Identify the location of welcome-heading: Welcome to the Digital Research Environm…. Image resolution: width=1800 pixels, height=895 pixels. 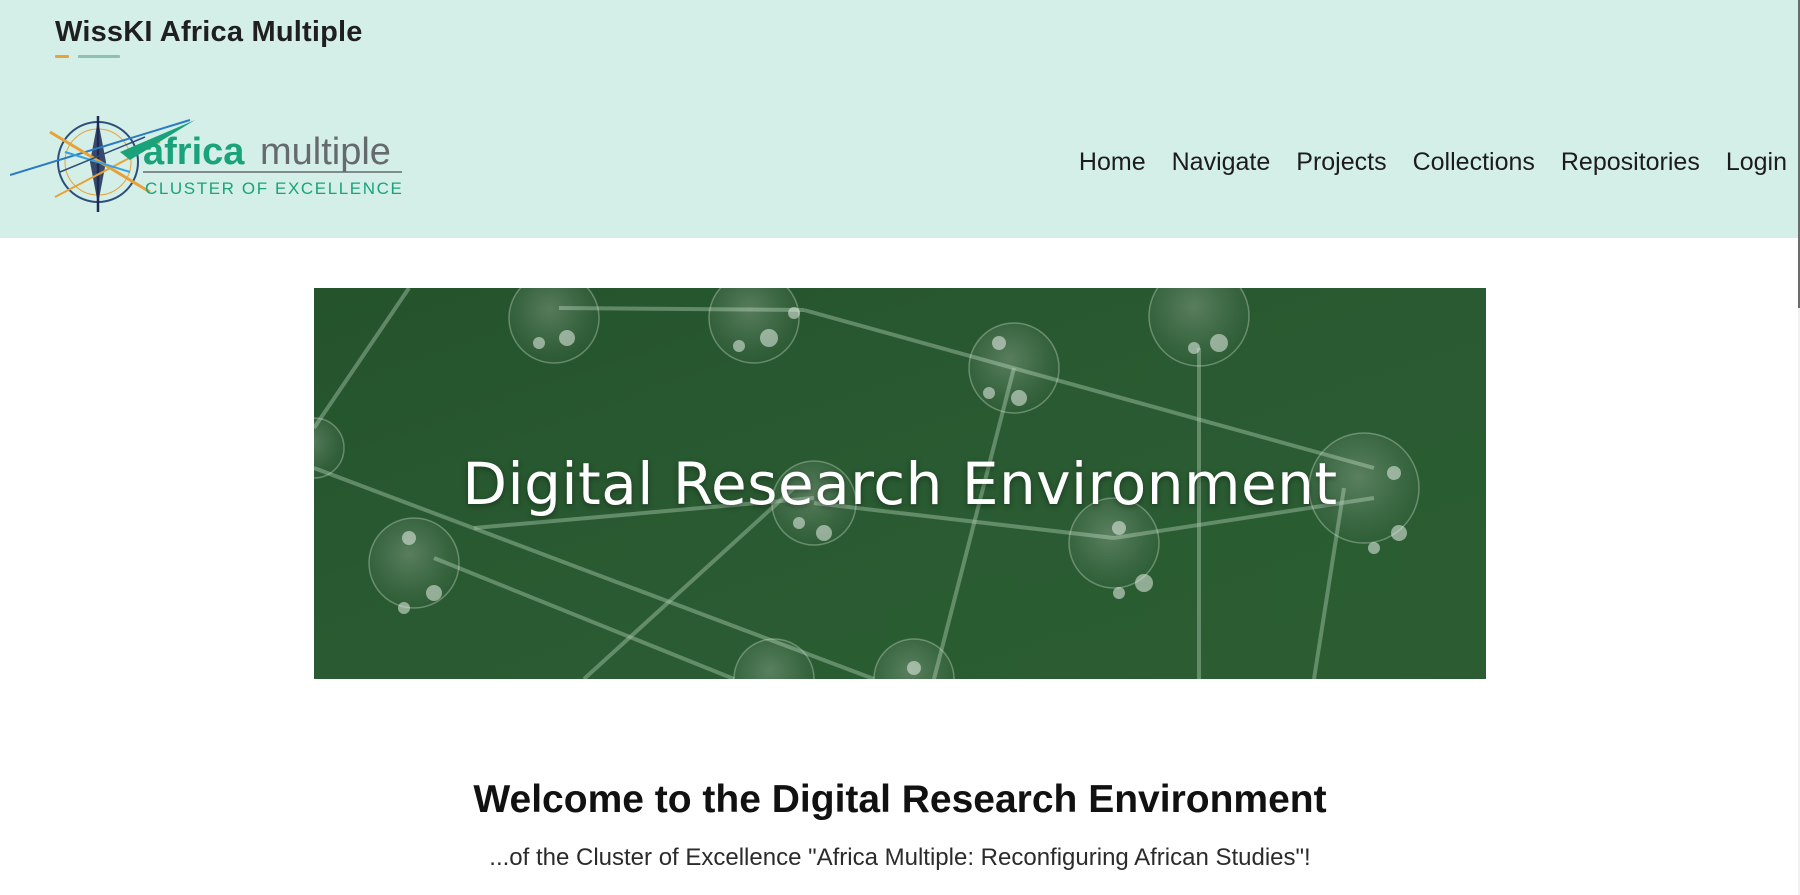
(900, 799).